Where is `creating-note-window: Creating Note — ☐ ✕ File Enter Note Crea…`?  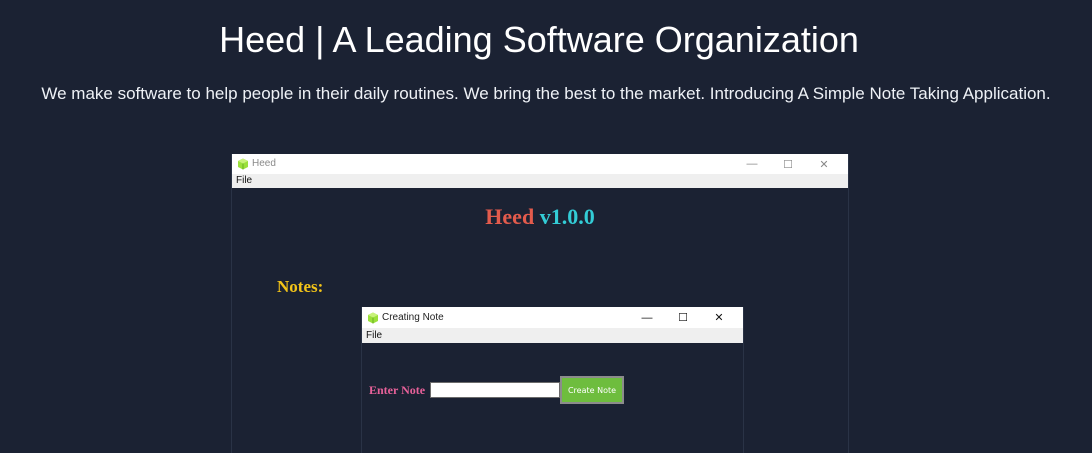
creating-note-window: Creating Note — ☐ ✕ File Enter Note Crea… is located at coordinates (552, 380).